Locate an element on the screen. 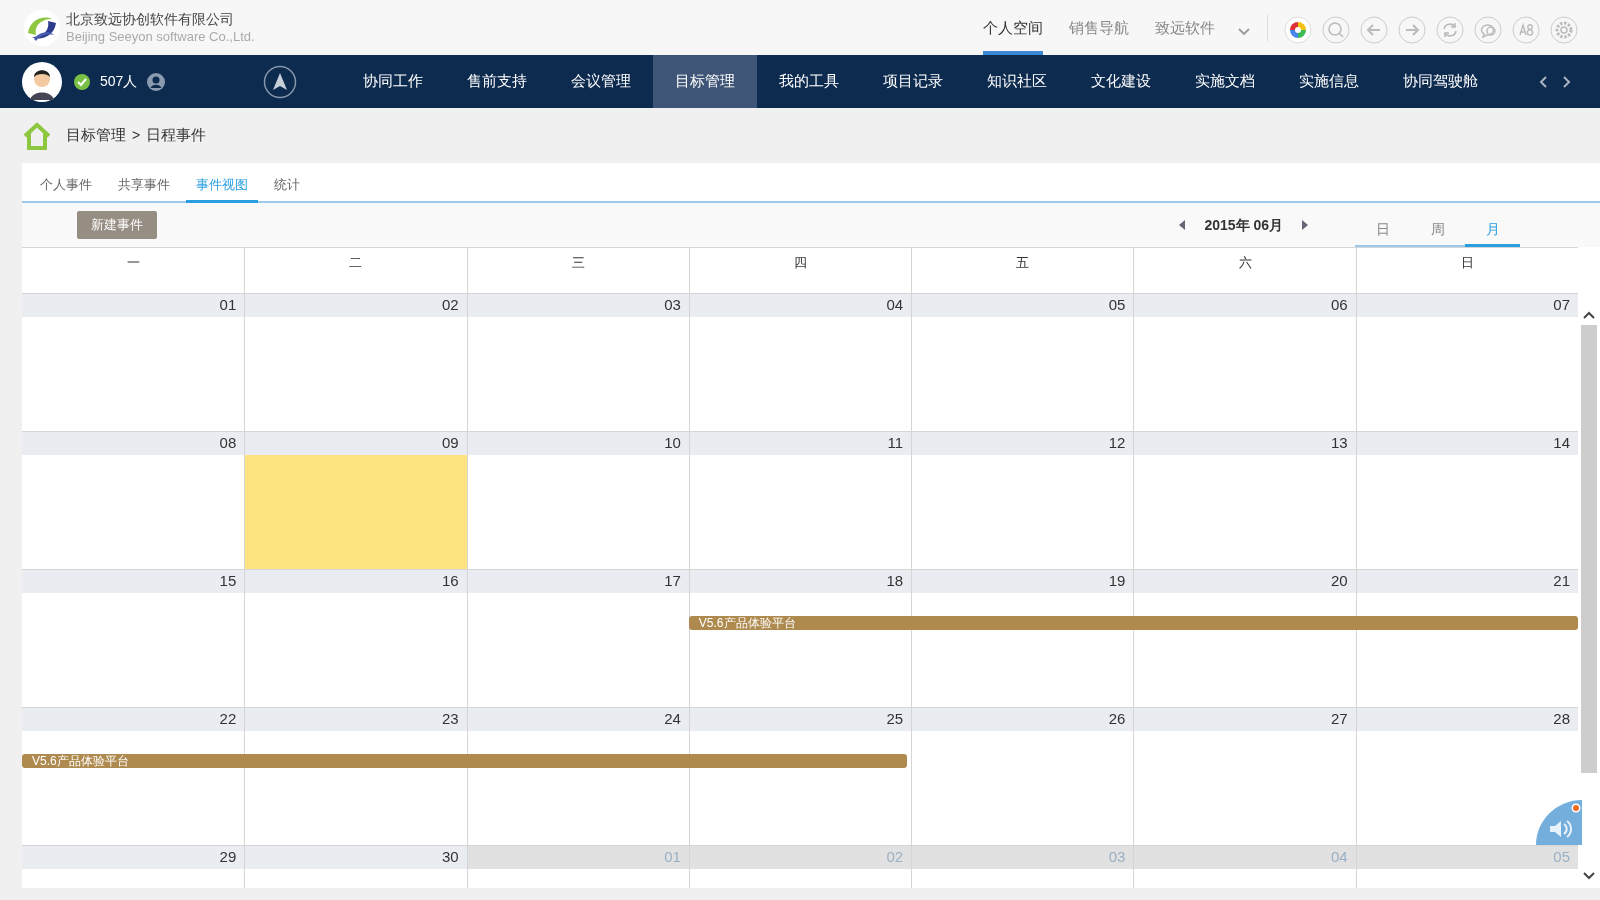 The height and width of the screenshot is (900, 1600). weekday-header: 日 is located at coordinates (1467, 263).